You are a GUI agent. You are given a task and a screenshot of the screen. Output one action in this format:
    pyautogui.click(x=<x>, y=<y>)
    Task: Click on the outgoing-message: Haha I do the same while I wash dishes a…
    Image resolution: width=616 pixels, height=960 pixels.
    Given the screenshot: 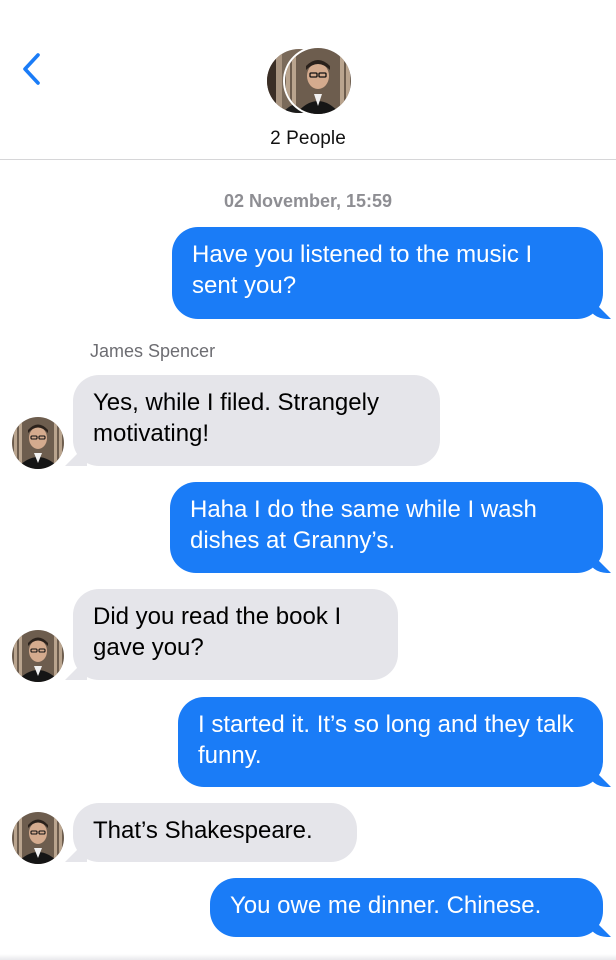 What is the action you would take?
    pyautogui.click(x=386, y=527)
    